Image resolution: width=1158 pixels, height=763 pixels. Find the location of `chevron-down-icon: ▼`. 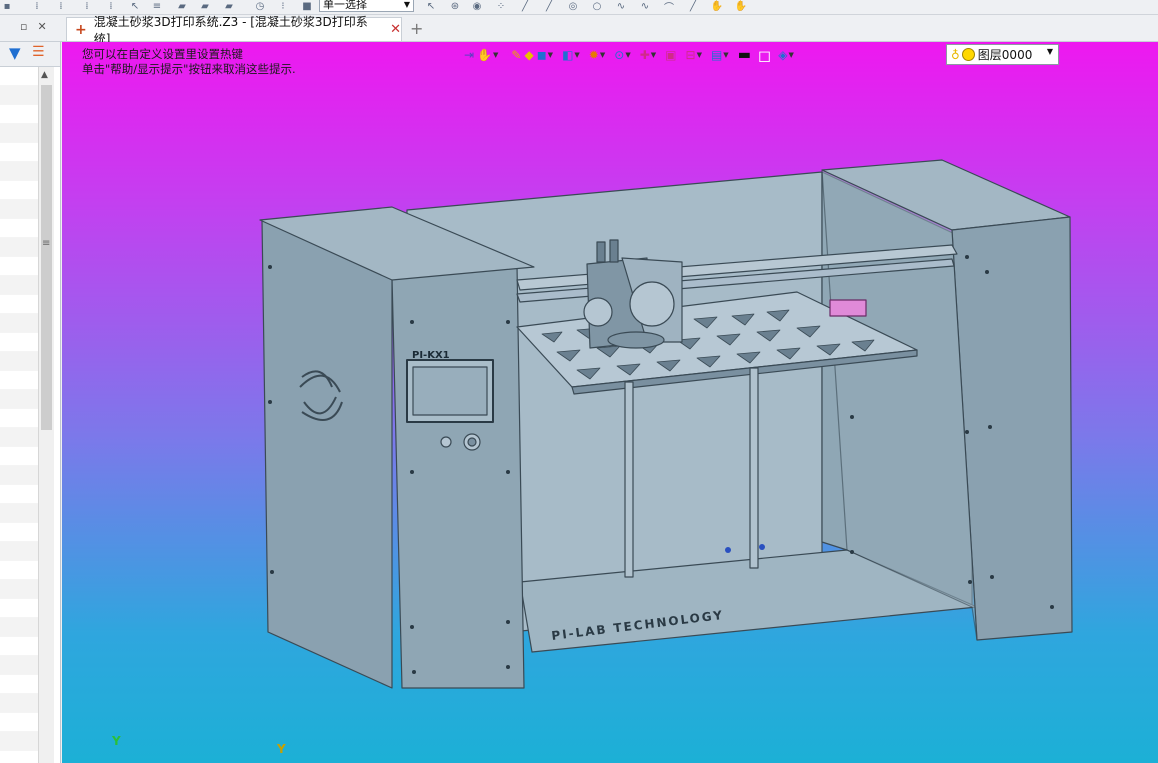

chevron-down-icon: ▼ is located at coordinates (406, 4).